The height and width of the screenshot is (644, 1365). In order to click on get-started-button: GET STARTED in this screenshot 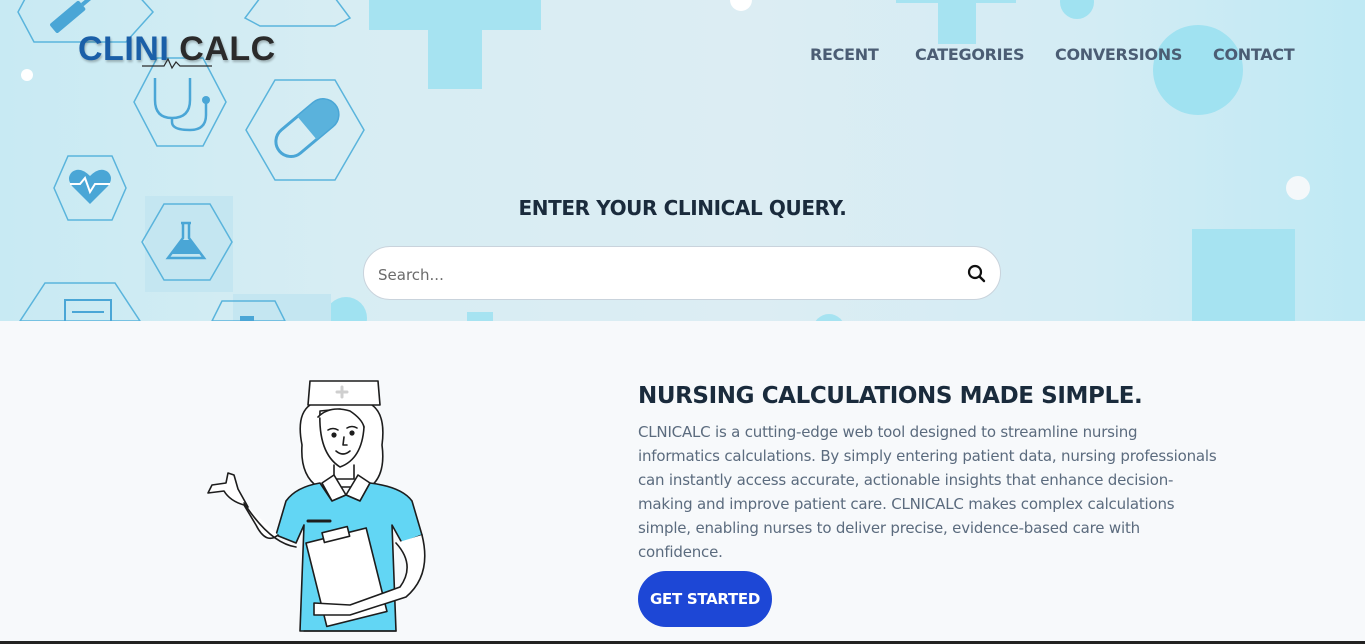, I will do `click(705, 599)`.